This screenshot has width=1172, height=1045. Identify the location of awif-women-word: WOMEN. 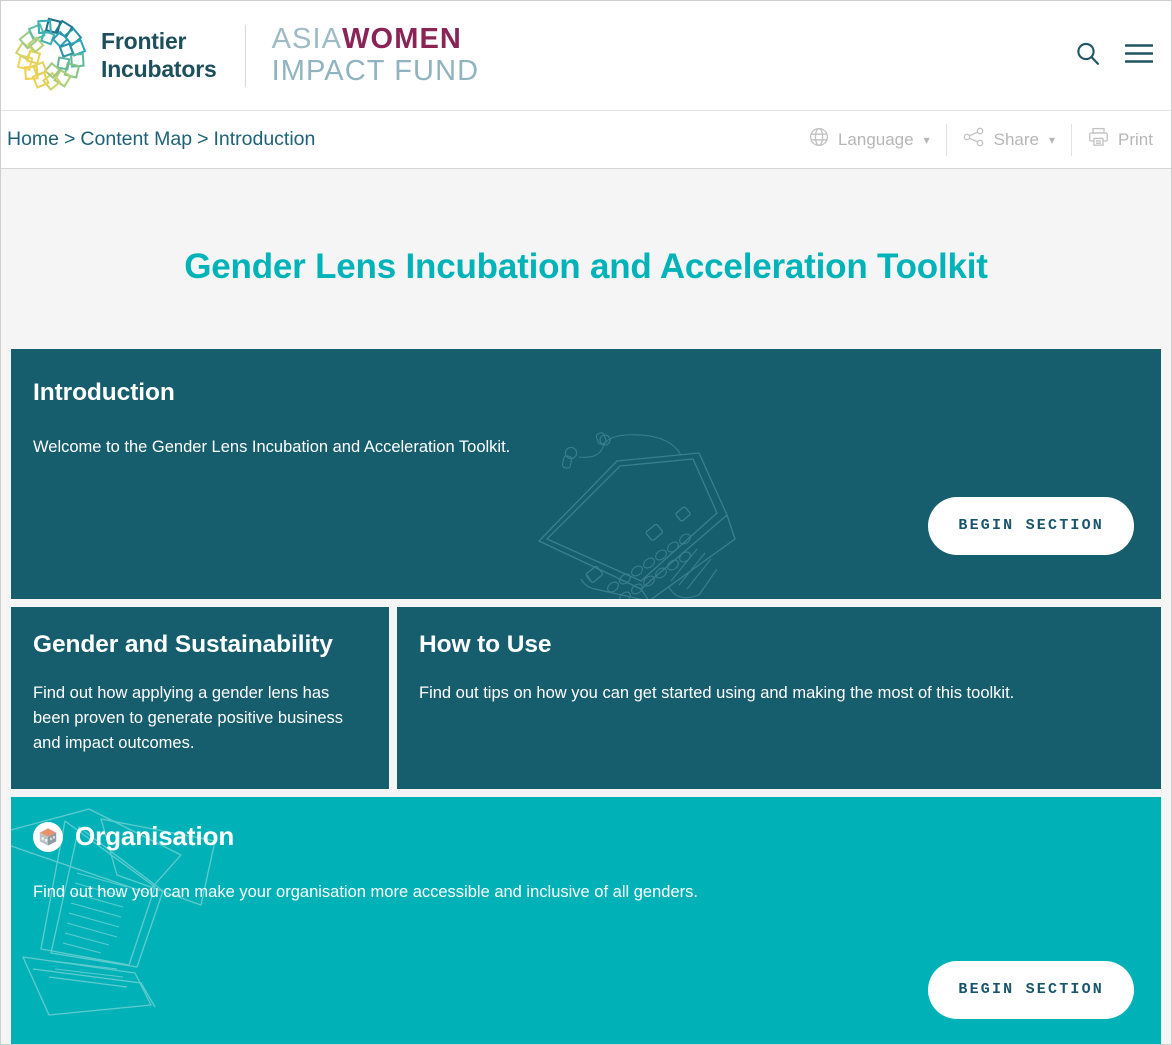
(402, 39).